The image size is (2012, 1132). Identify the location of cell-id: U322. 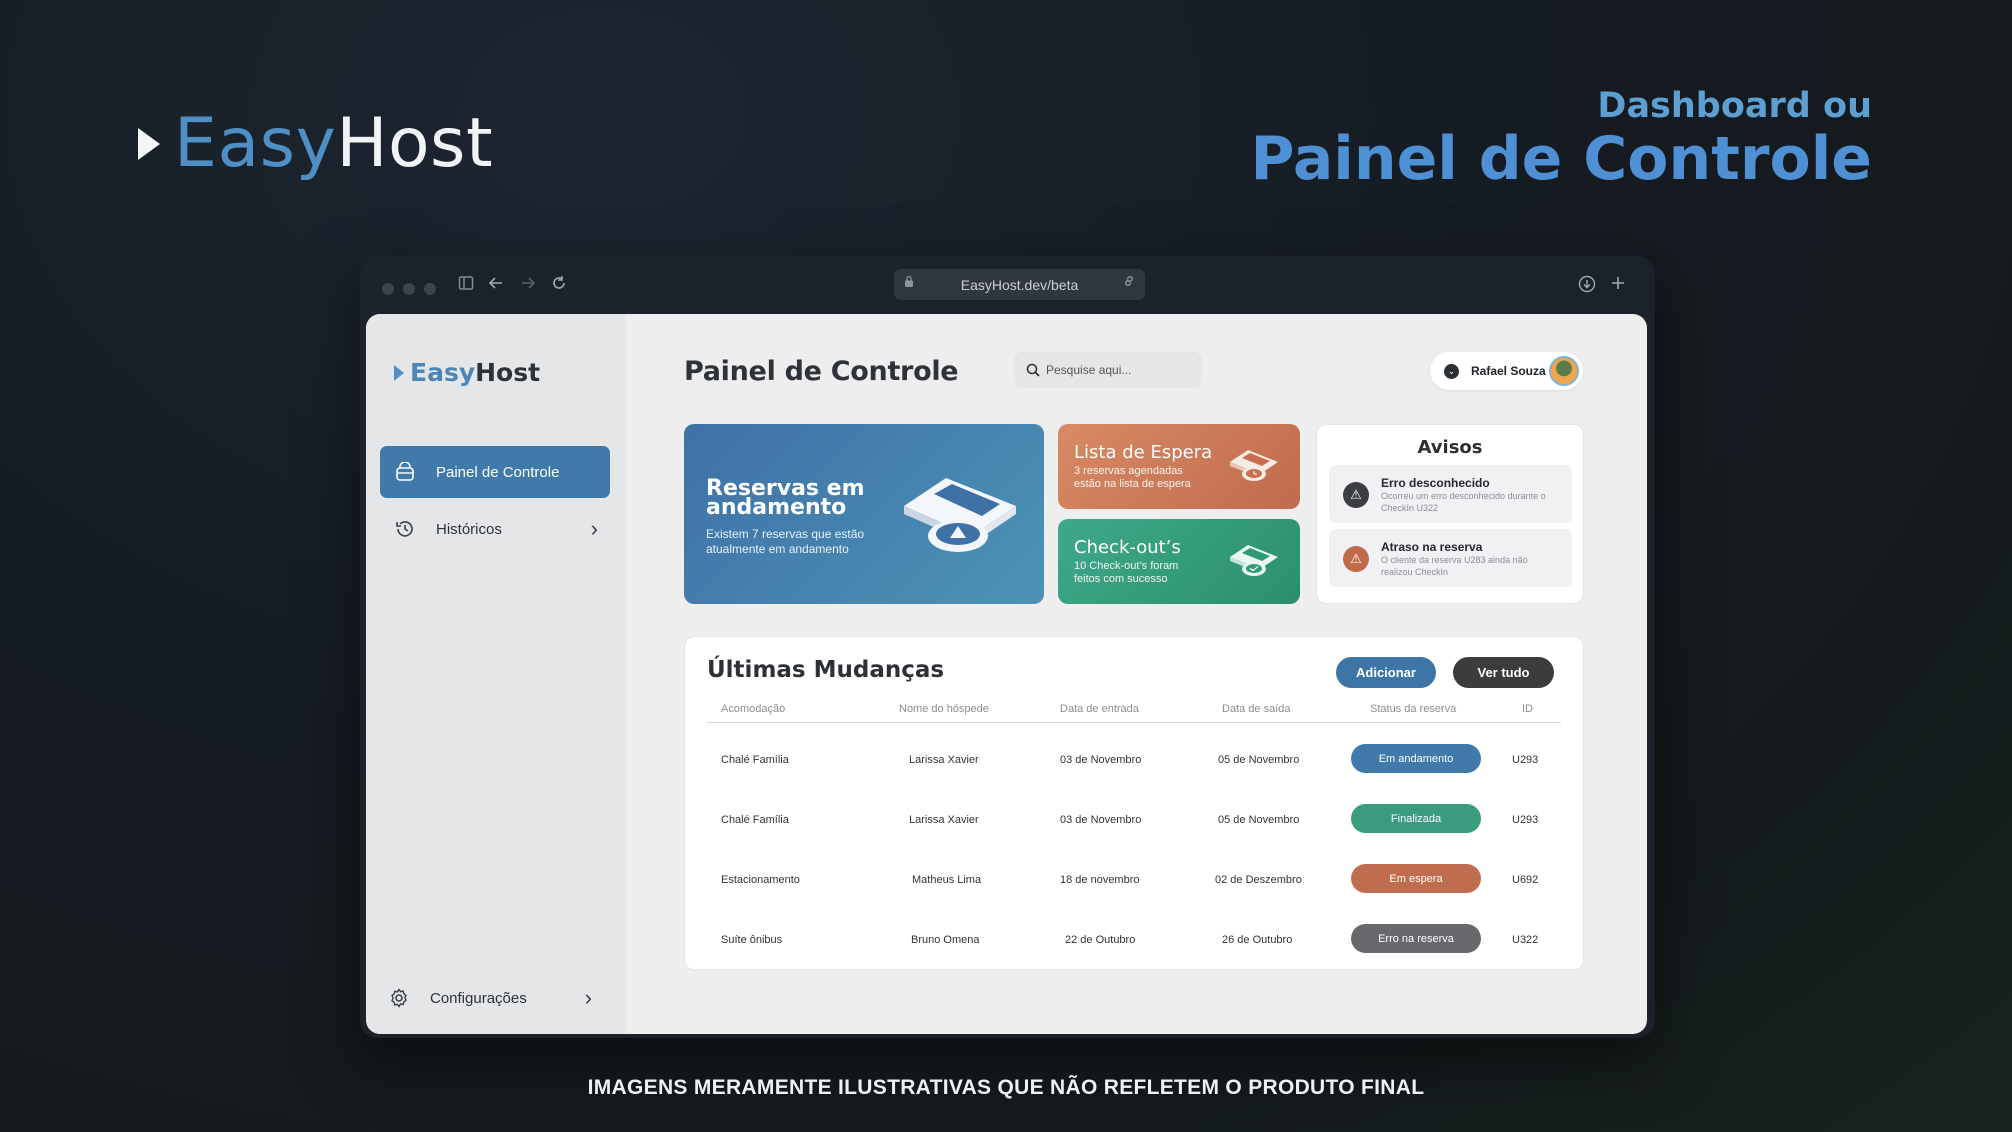
(1525, 940).